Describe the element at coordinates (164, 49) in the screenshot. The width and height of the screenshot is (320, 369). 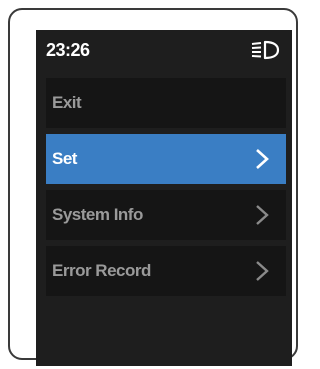
I see `status-bar: 23:26` at that location.